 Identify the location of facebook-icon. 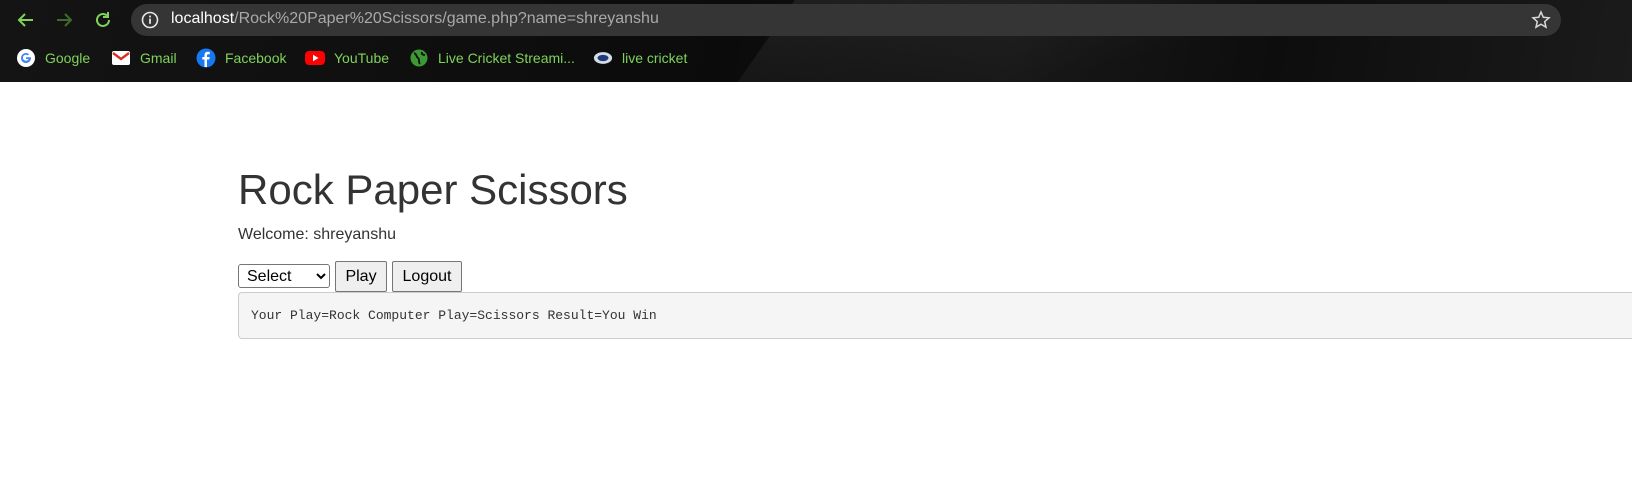
(206, 58).